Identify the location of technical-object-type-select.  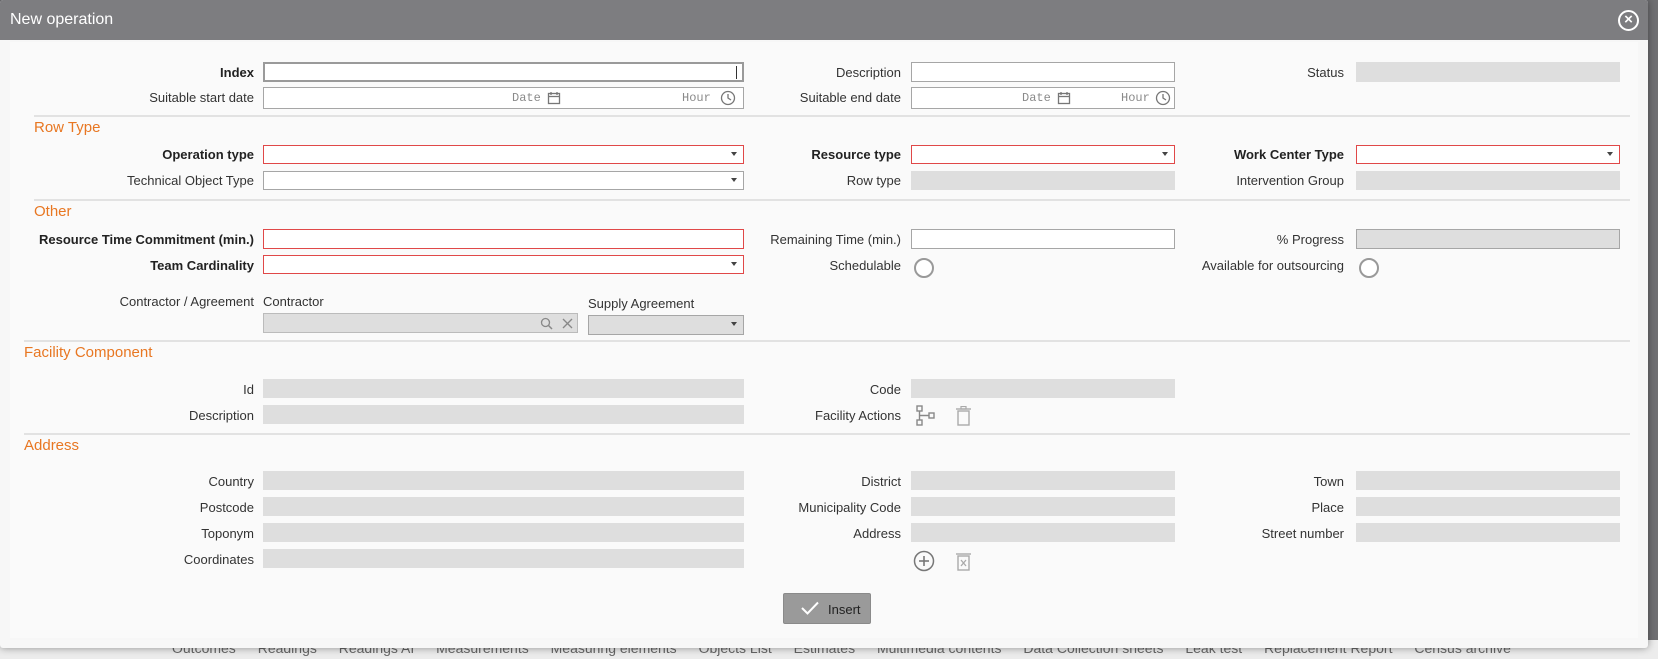
(503, 180).